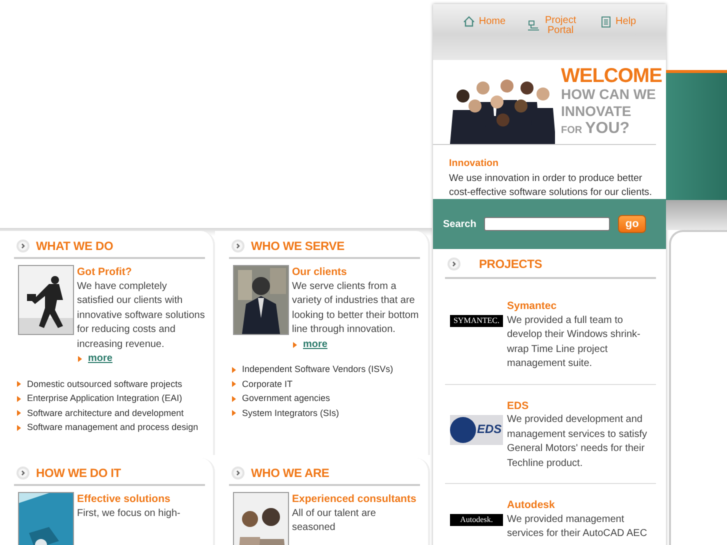  I want to click on nav-link: Home, so click(484, 22).